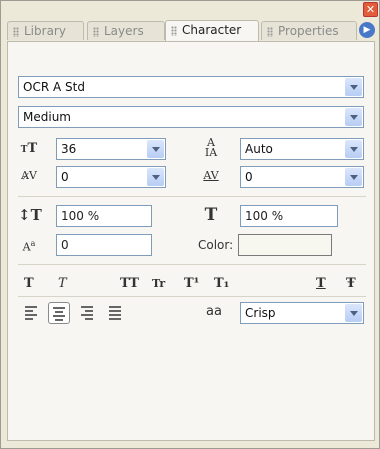 This screenshot has width=380, height=449. What do you see at coordinates (111, 149) in the screenshot?
I see `font-size-select: 36` at bounding box center [111, 149].